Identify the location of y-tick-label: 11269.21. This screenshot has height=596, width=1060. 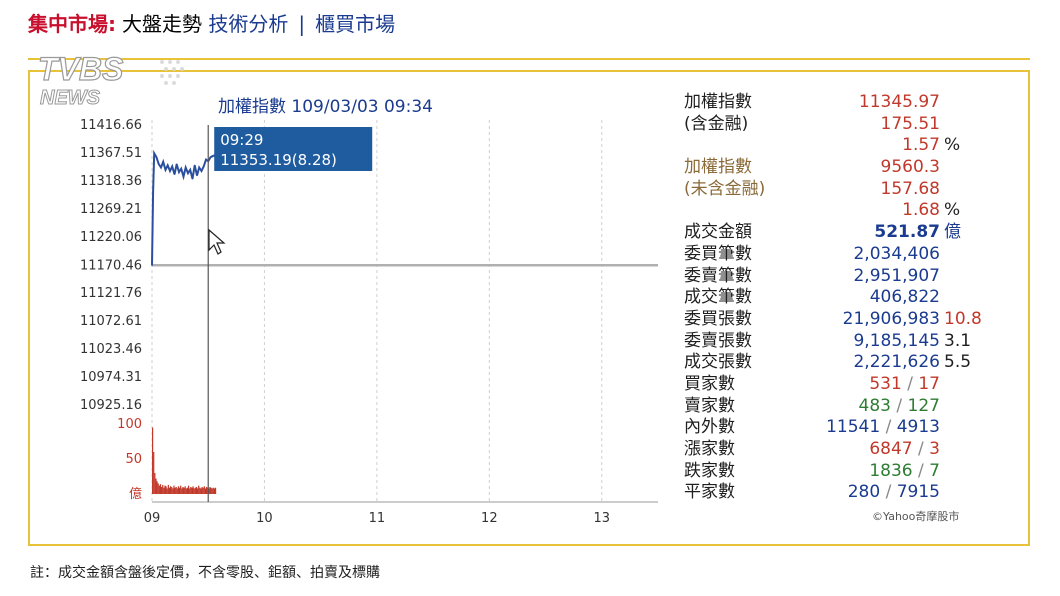
(111, 209).